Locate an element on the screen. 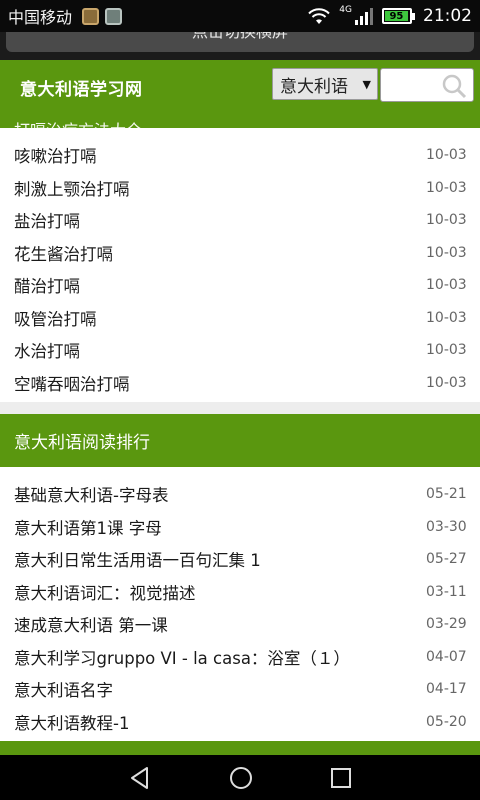  item-title: 意大利语名字 is located at coordinates (63, 691).